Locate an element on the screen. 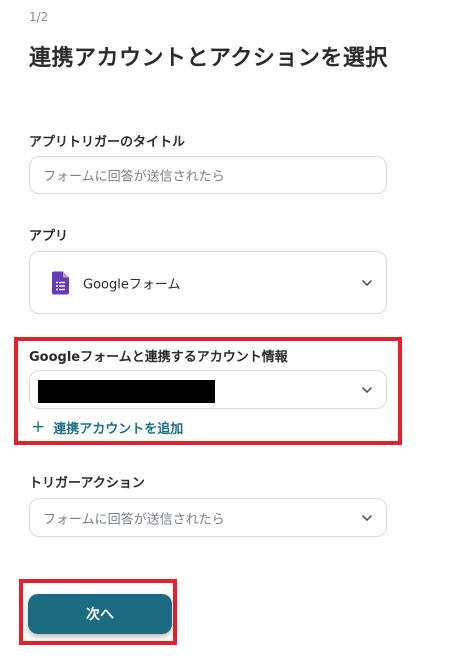 This screenshot has width=457, height=658. app-label: アプリ is located at coordinates (49, 236).